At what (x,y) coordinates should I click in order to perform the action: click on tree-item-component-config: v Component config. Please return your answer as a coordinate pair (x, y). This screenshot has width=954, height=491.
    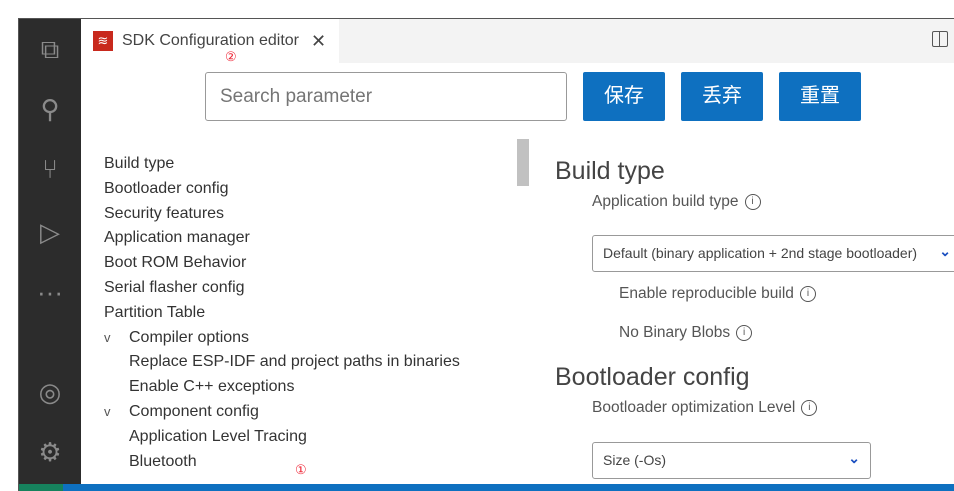
    Looking at the image, I should click on (282, 415).